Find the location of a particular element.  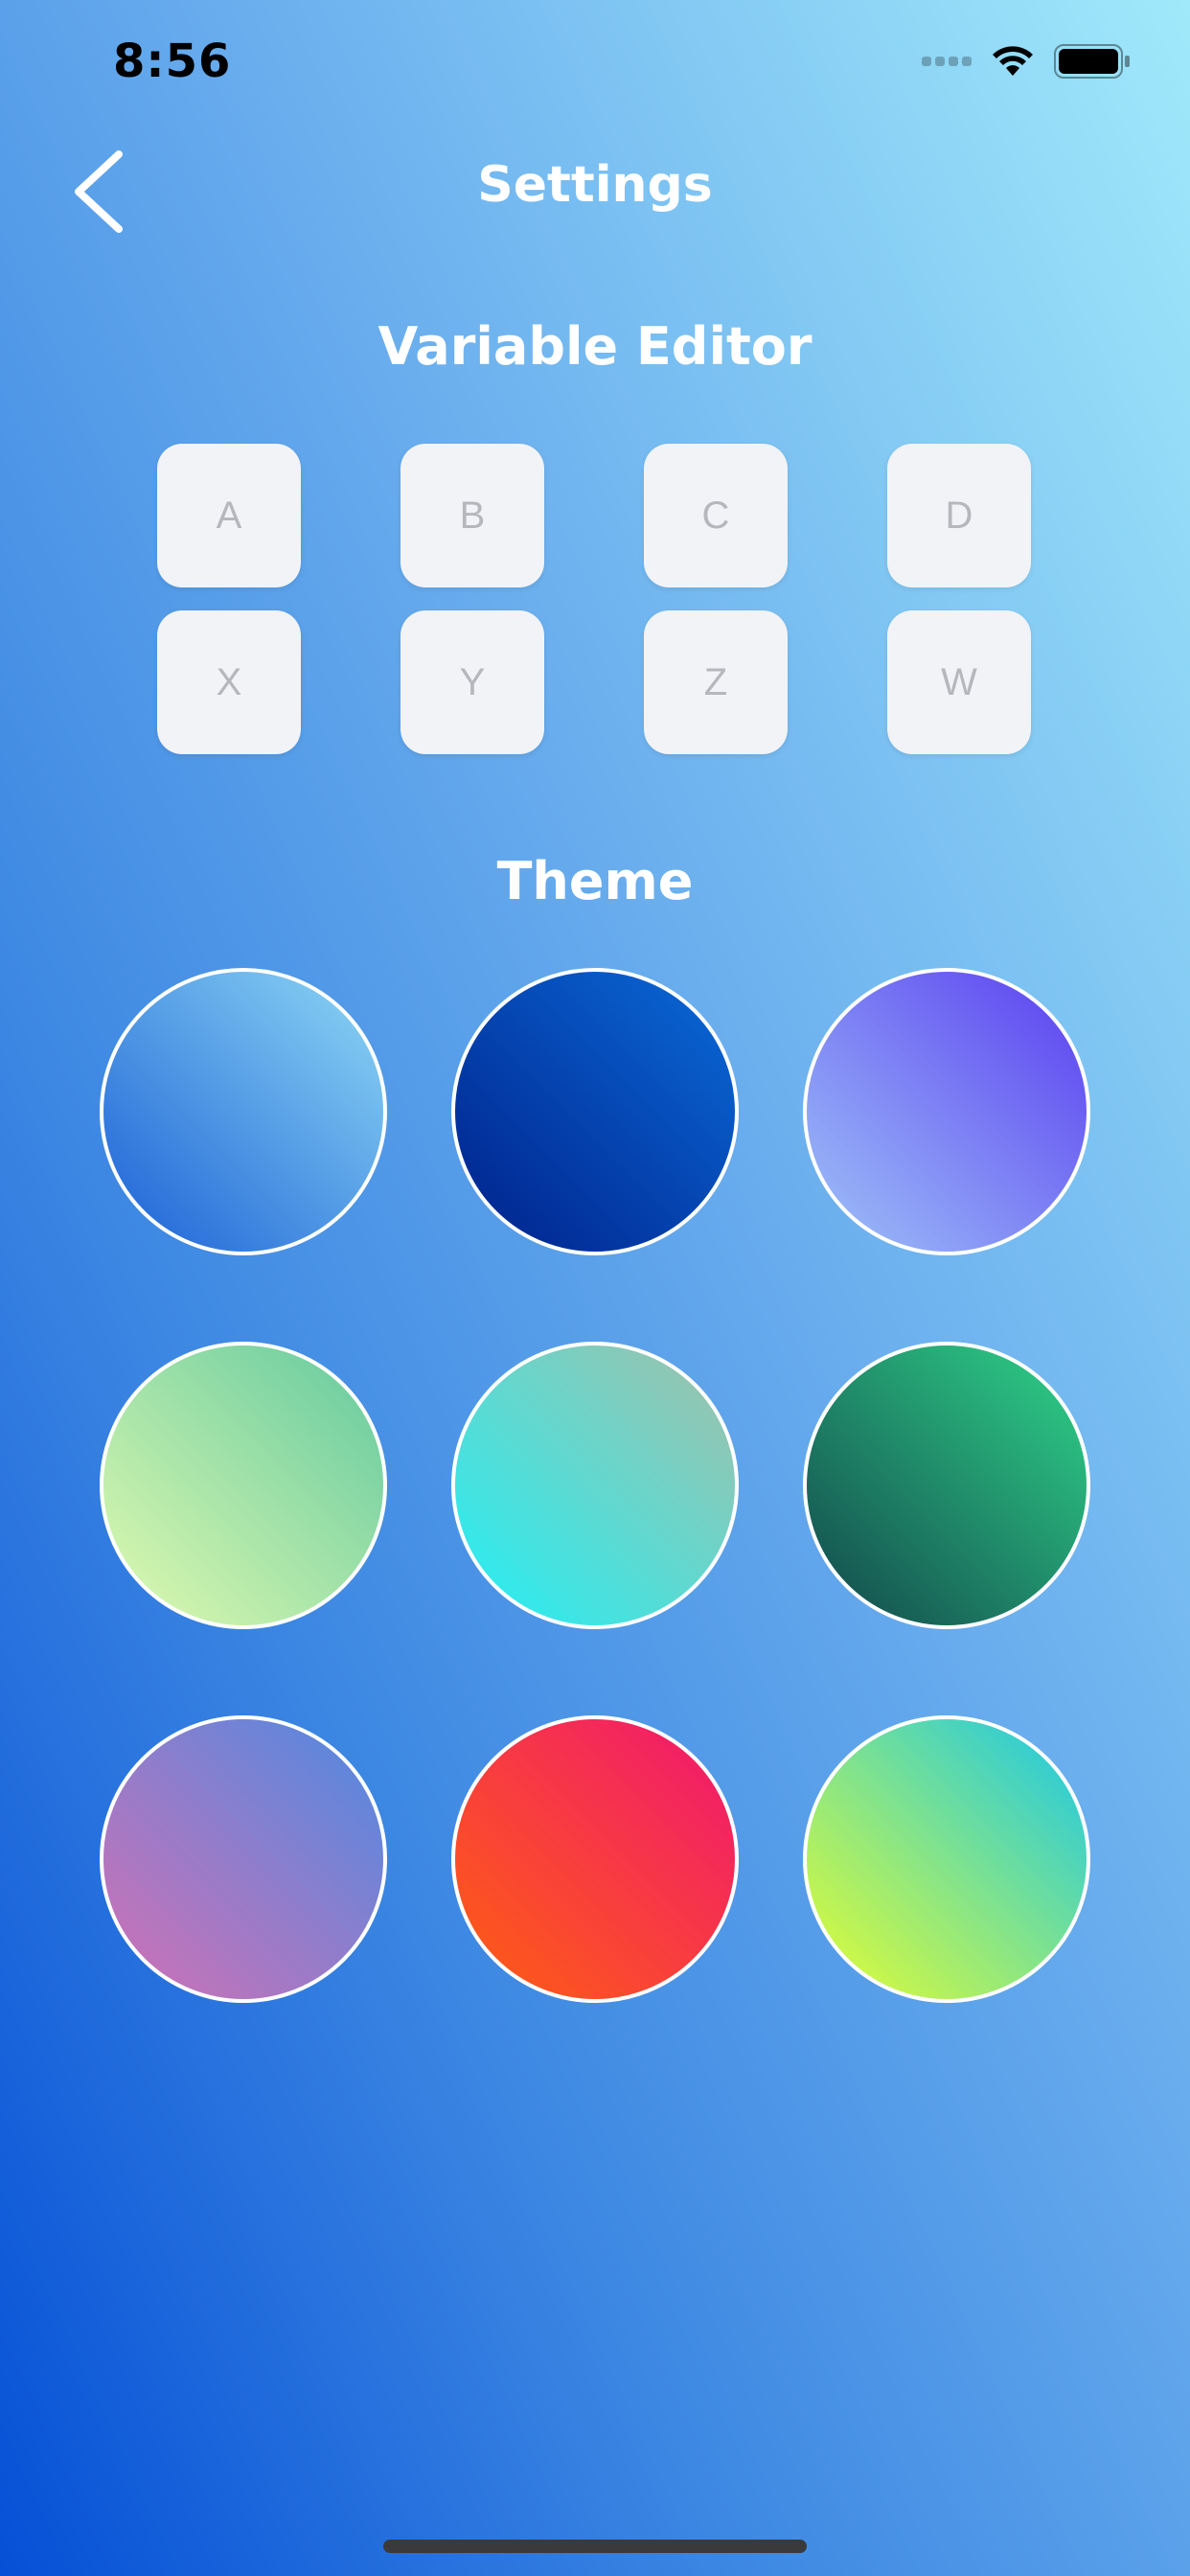

variable-key-y: Y is located at coordinates (472, 682).